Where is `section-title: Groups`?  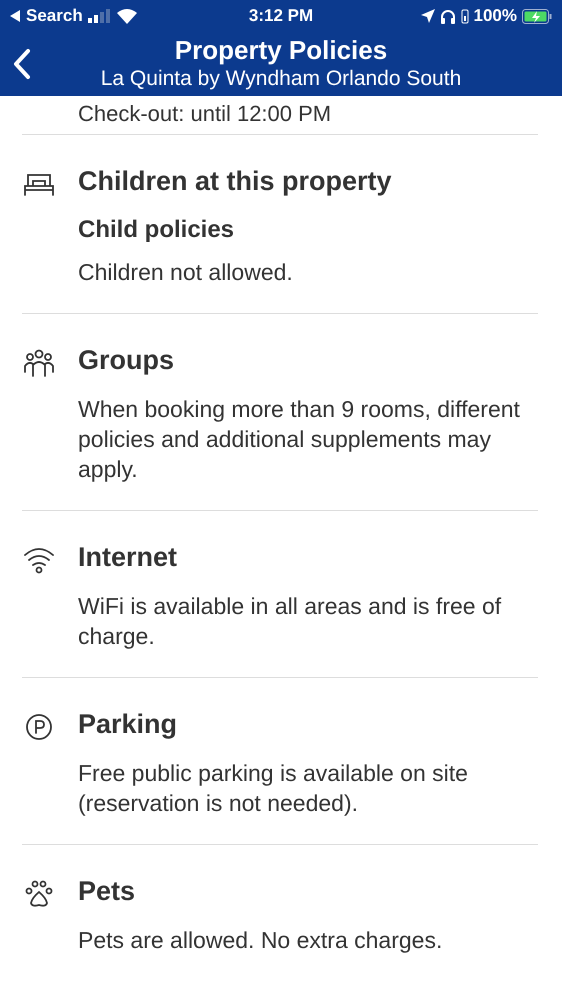 section-title: Groups is located at coordinates (127, 360).